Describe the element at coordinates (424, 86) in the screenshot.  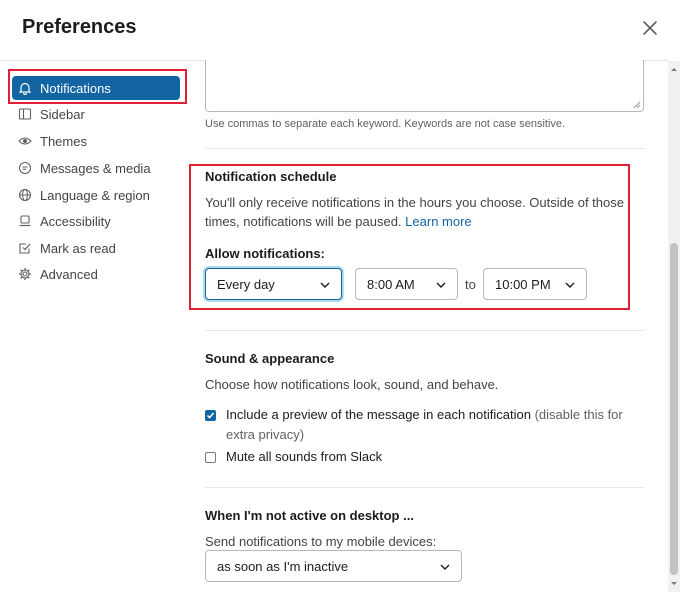
I see `keywords-textarea` at that location.